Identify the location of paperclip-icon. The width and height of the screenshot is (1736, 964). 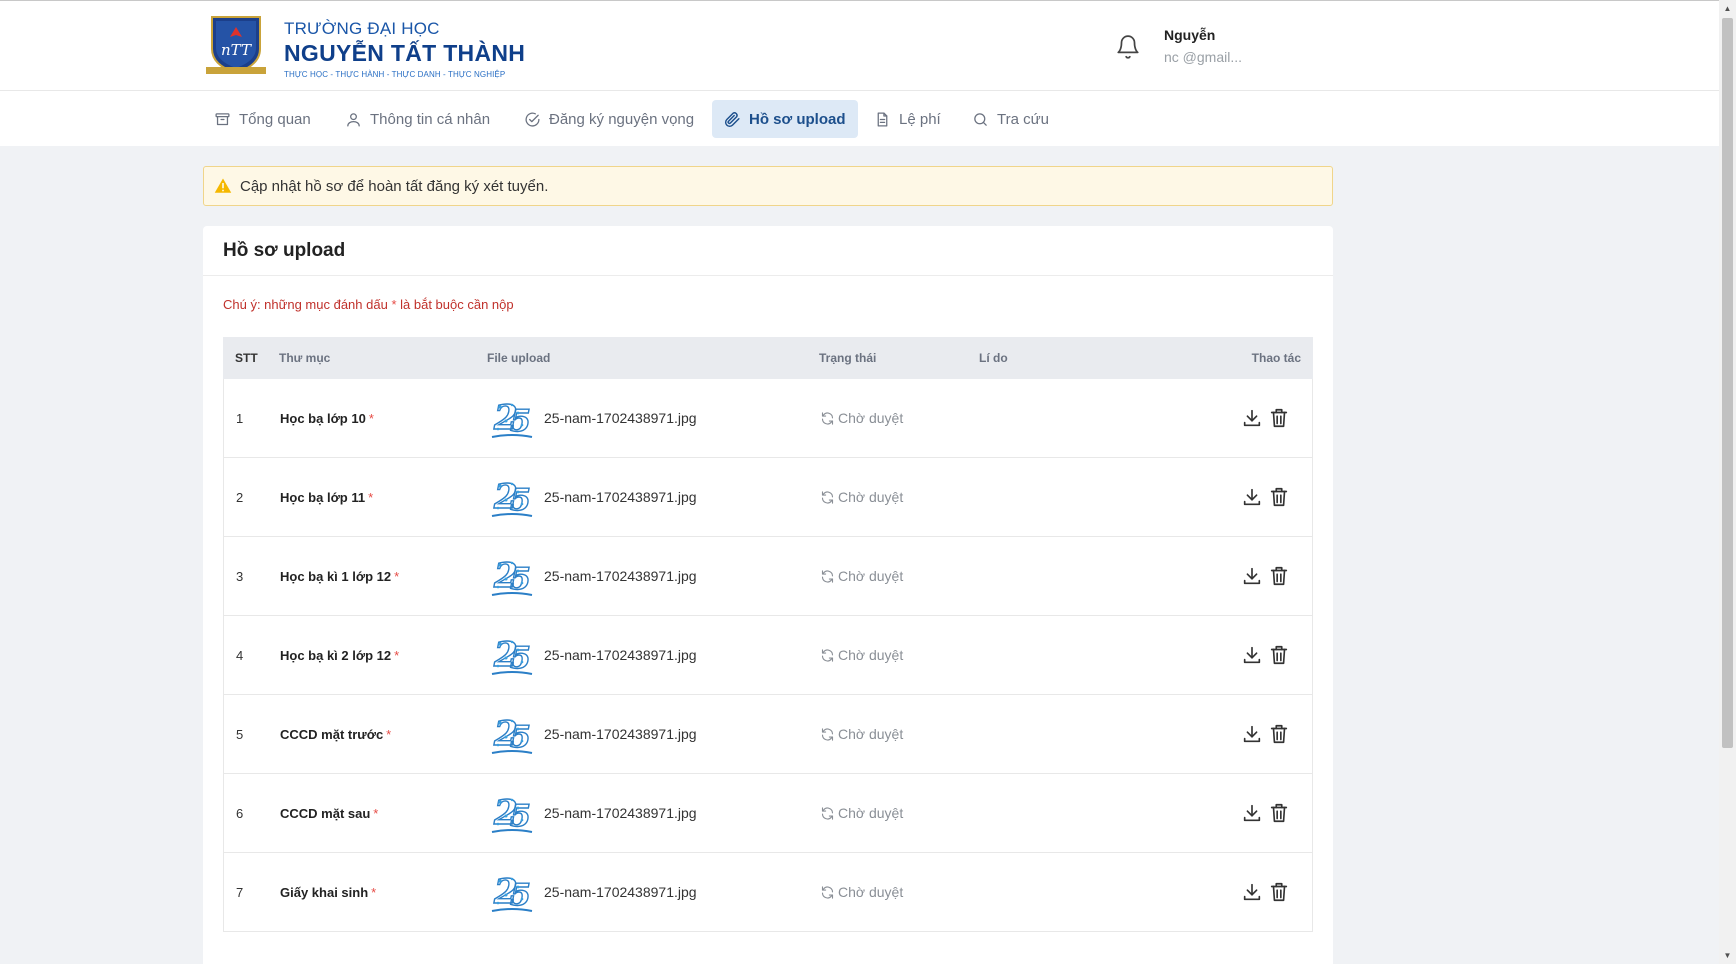
(732, 119).